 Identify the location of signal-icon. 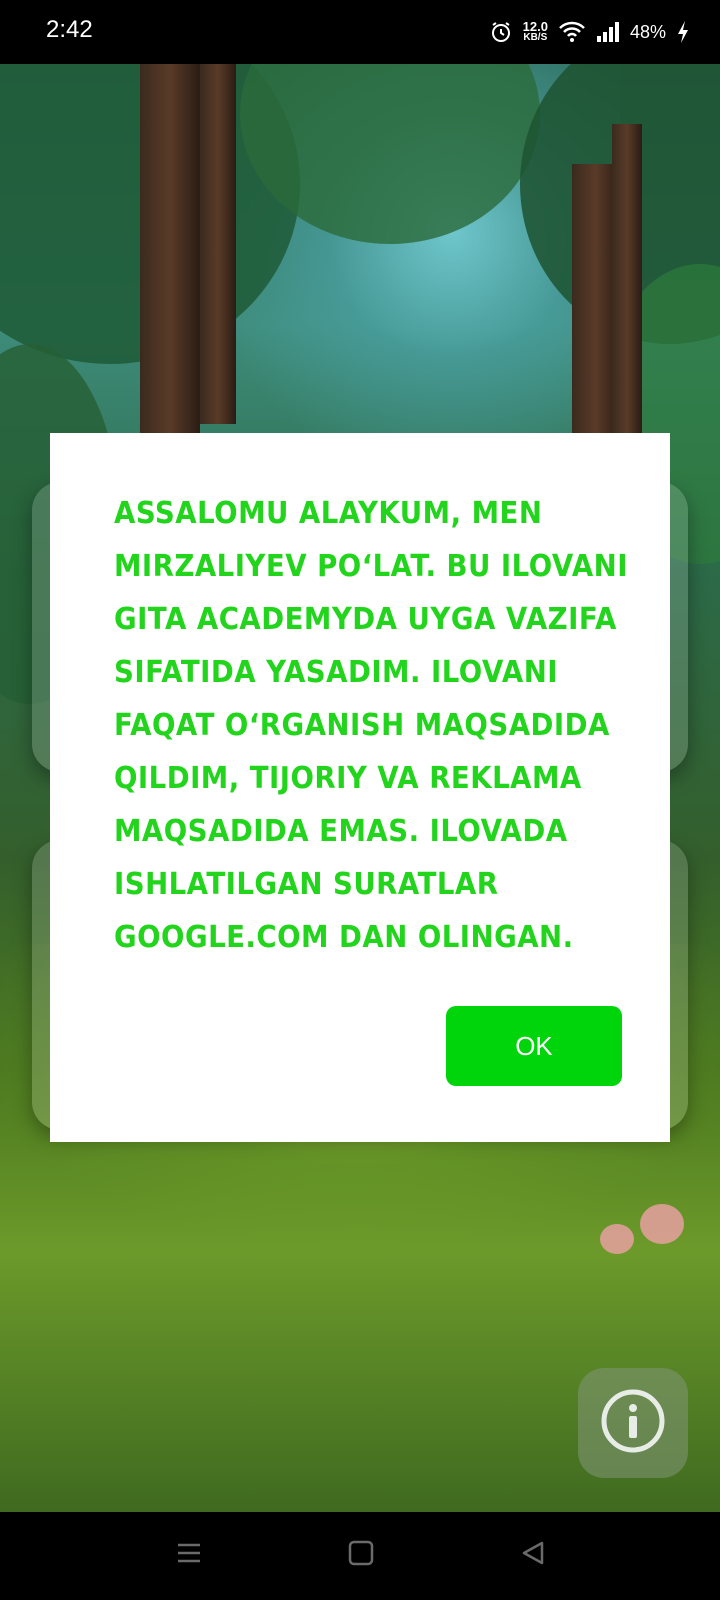
(608, 32).